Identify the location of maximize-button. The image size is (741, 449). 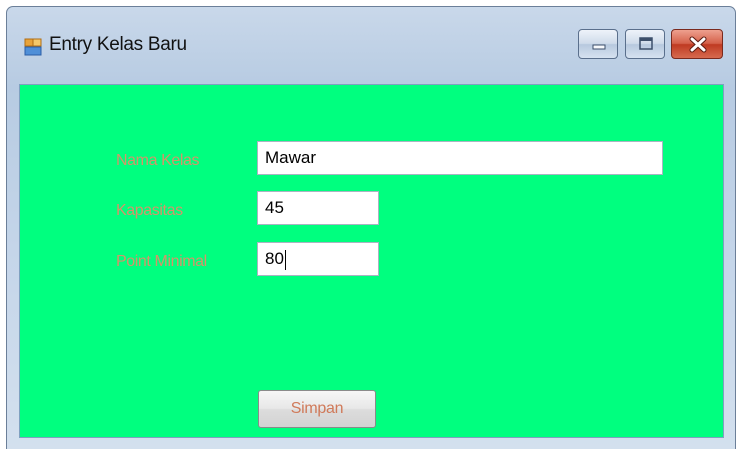
(645, 44).